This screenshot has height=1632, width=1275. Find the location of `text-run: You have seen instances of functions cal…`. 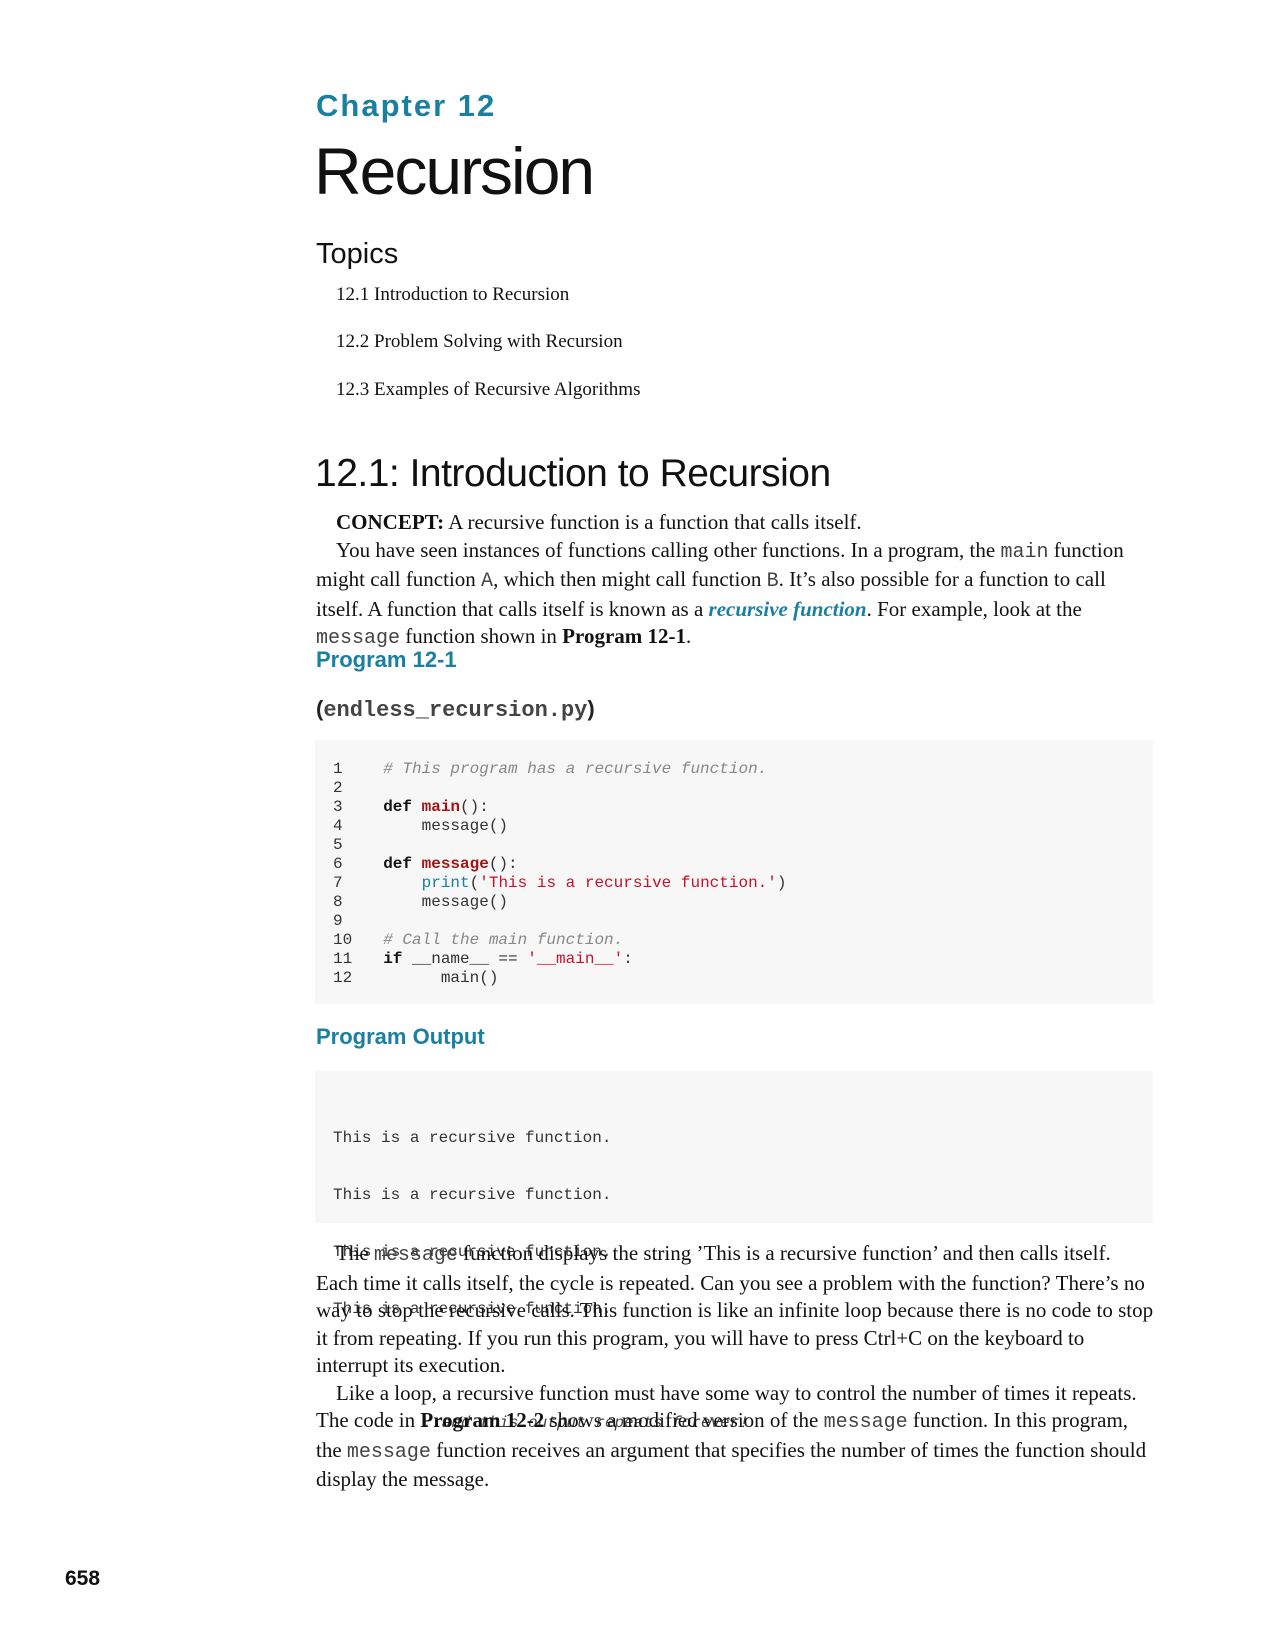

text-run: You have seen instances of functions cal… is located at coordinates (668, 549).